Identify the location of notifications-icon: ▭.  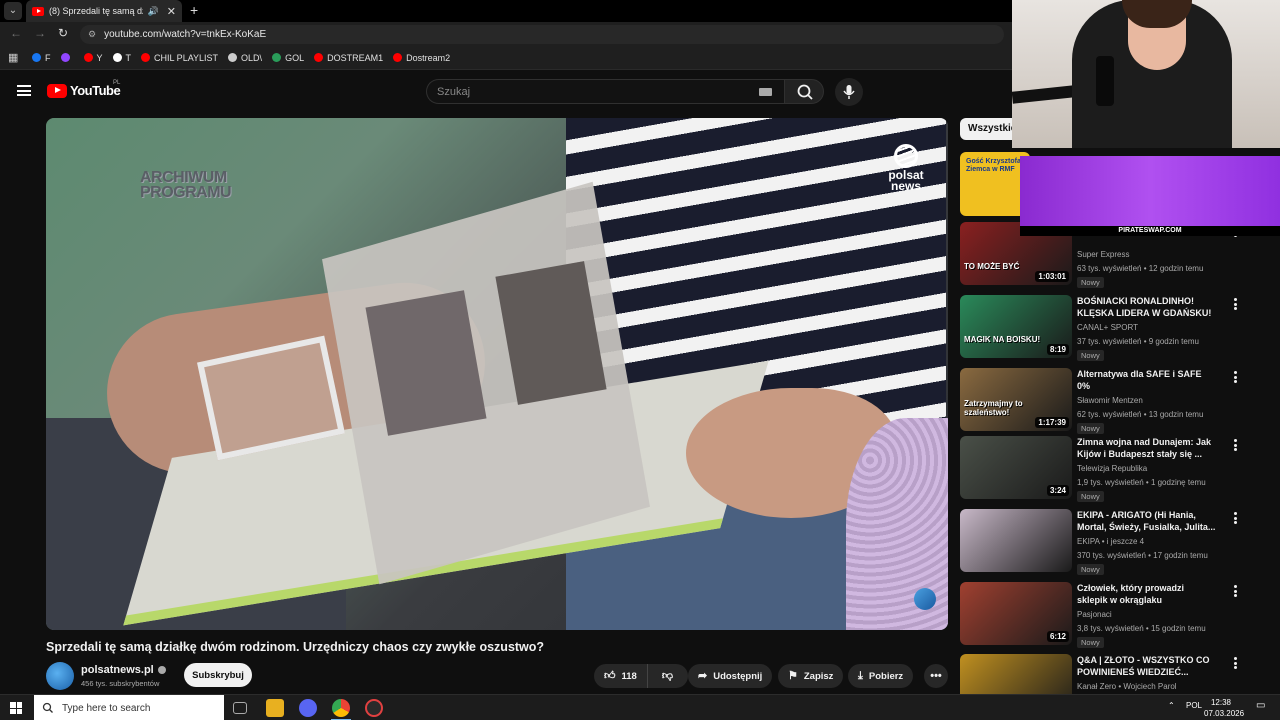
(1260, 705).